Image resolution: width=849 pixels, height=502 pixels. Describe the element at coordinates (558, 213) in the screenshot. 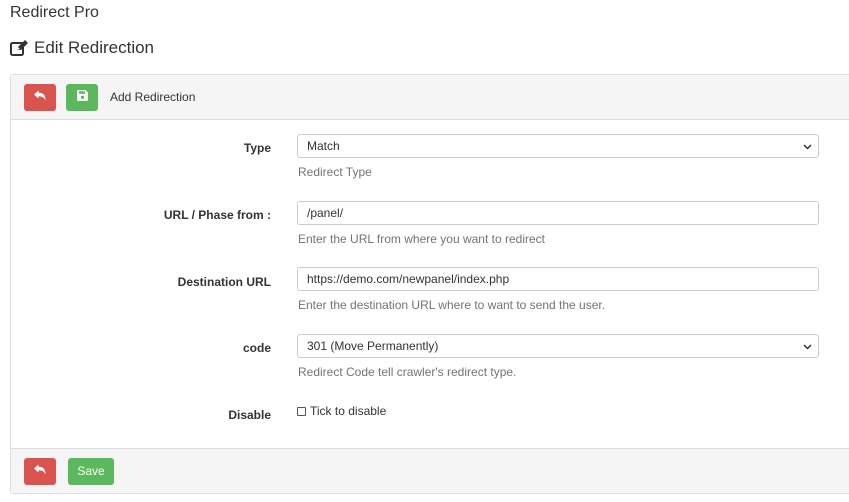

I see `url-from-input: /panel/` at that location.